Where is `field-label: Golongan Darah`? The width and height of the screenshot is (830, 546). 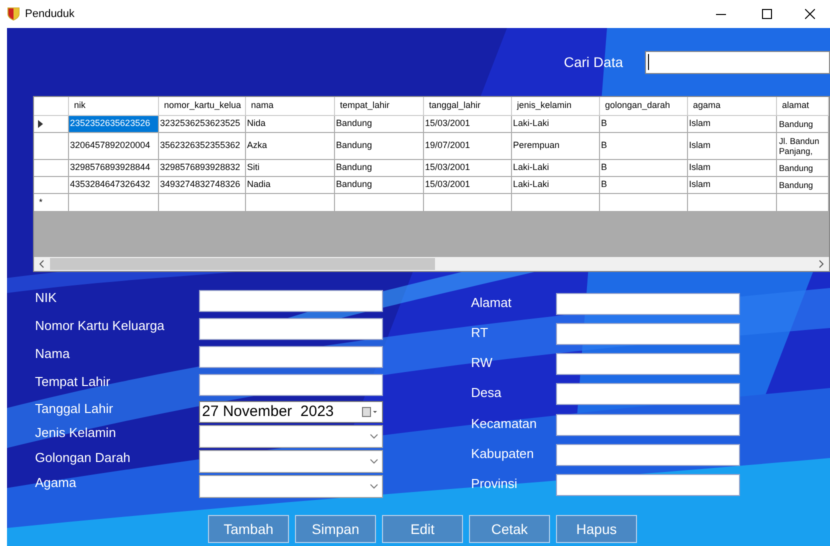 field-label: Golongan Darah is located at coordinates (83, 458).